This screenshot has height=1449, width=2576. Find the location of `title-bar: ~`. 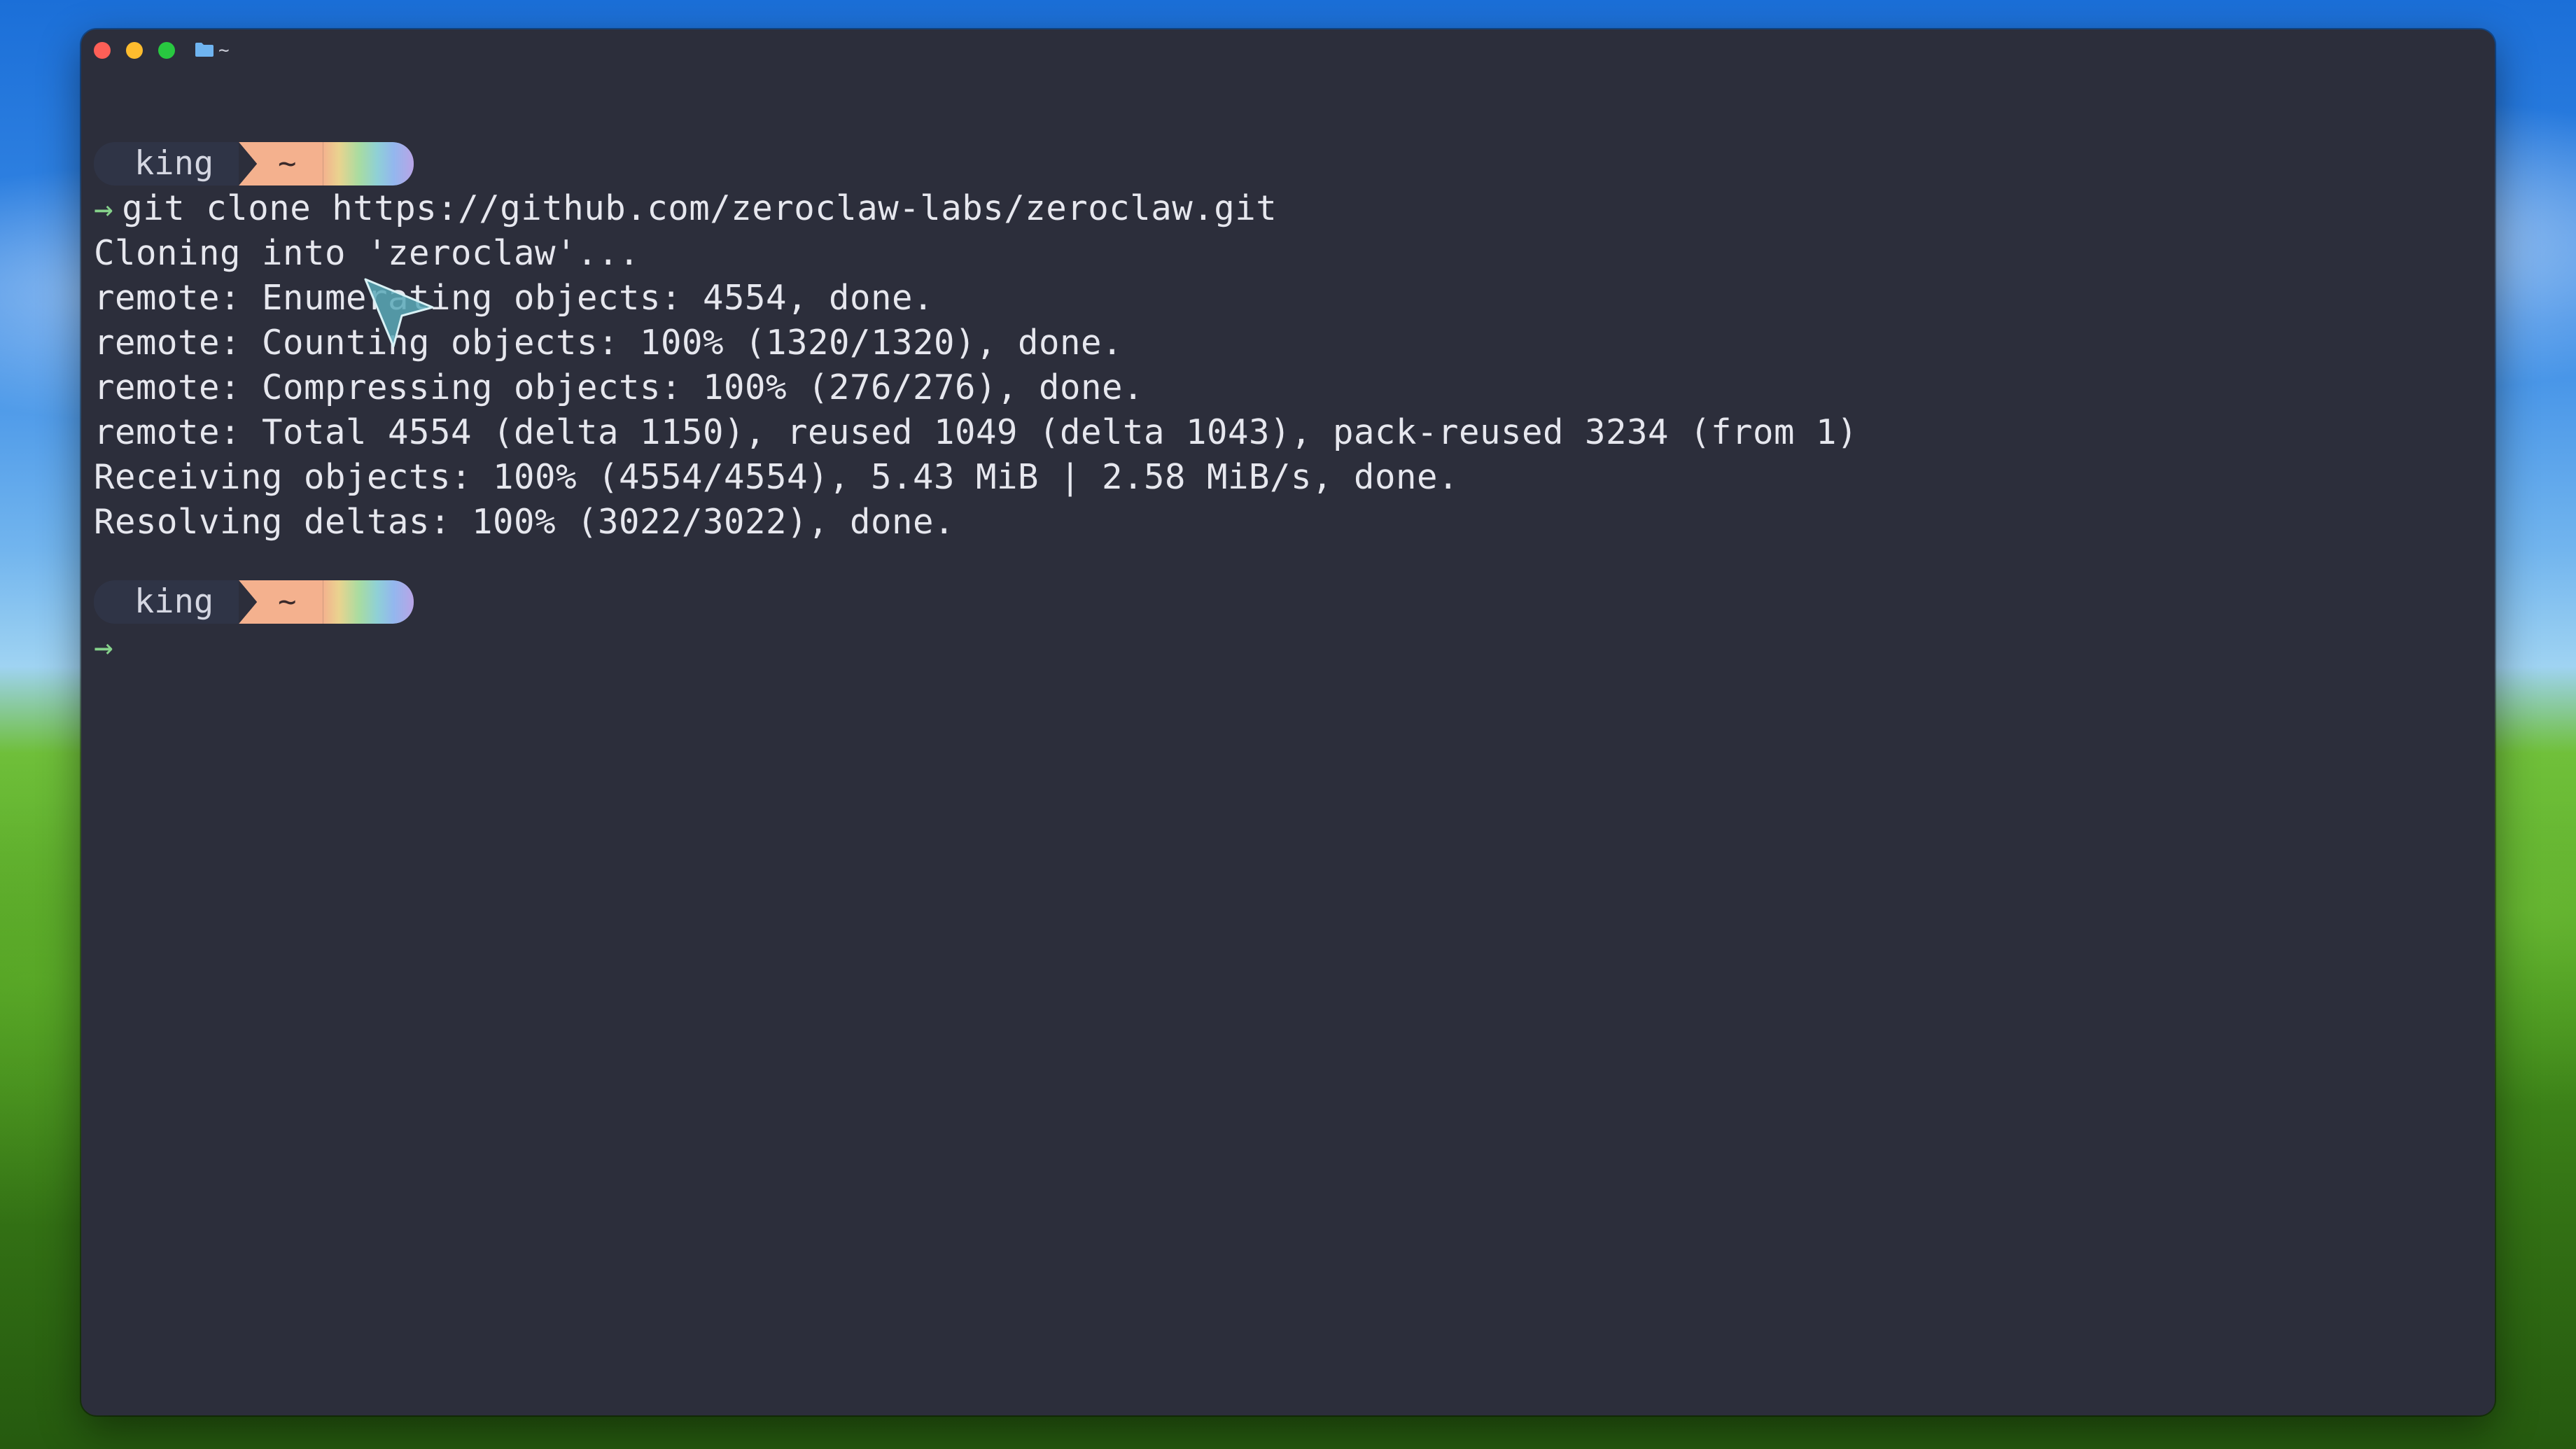

title-bar: ~ is located at coordinates (1288, 51).